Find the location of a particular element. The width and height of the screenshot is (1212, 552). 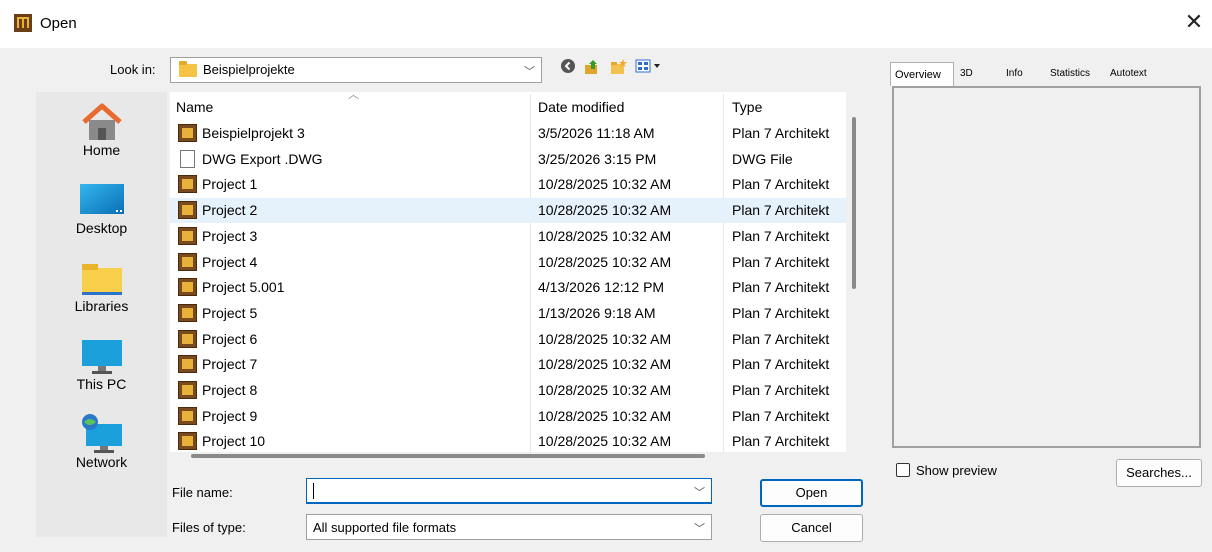

file-type-cell: DWG File is located at coordinates (762, 158).